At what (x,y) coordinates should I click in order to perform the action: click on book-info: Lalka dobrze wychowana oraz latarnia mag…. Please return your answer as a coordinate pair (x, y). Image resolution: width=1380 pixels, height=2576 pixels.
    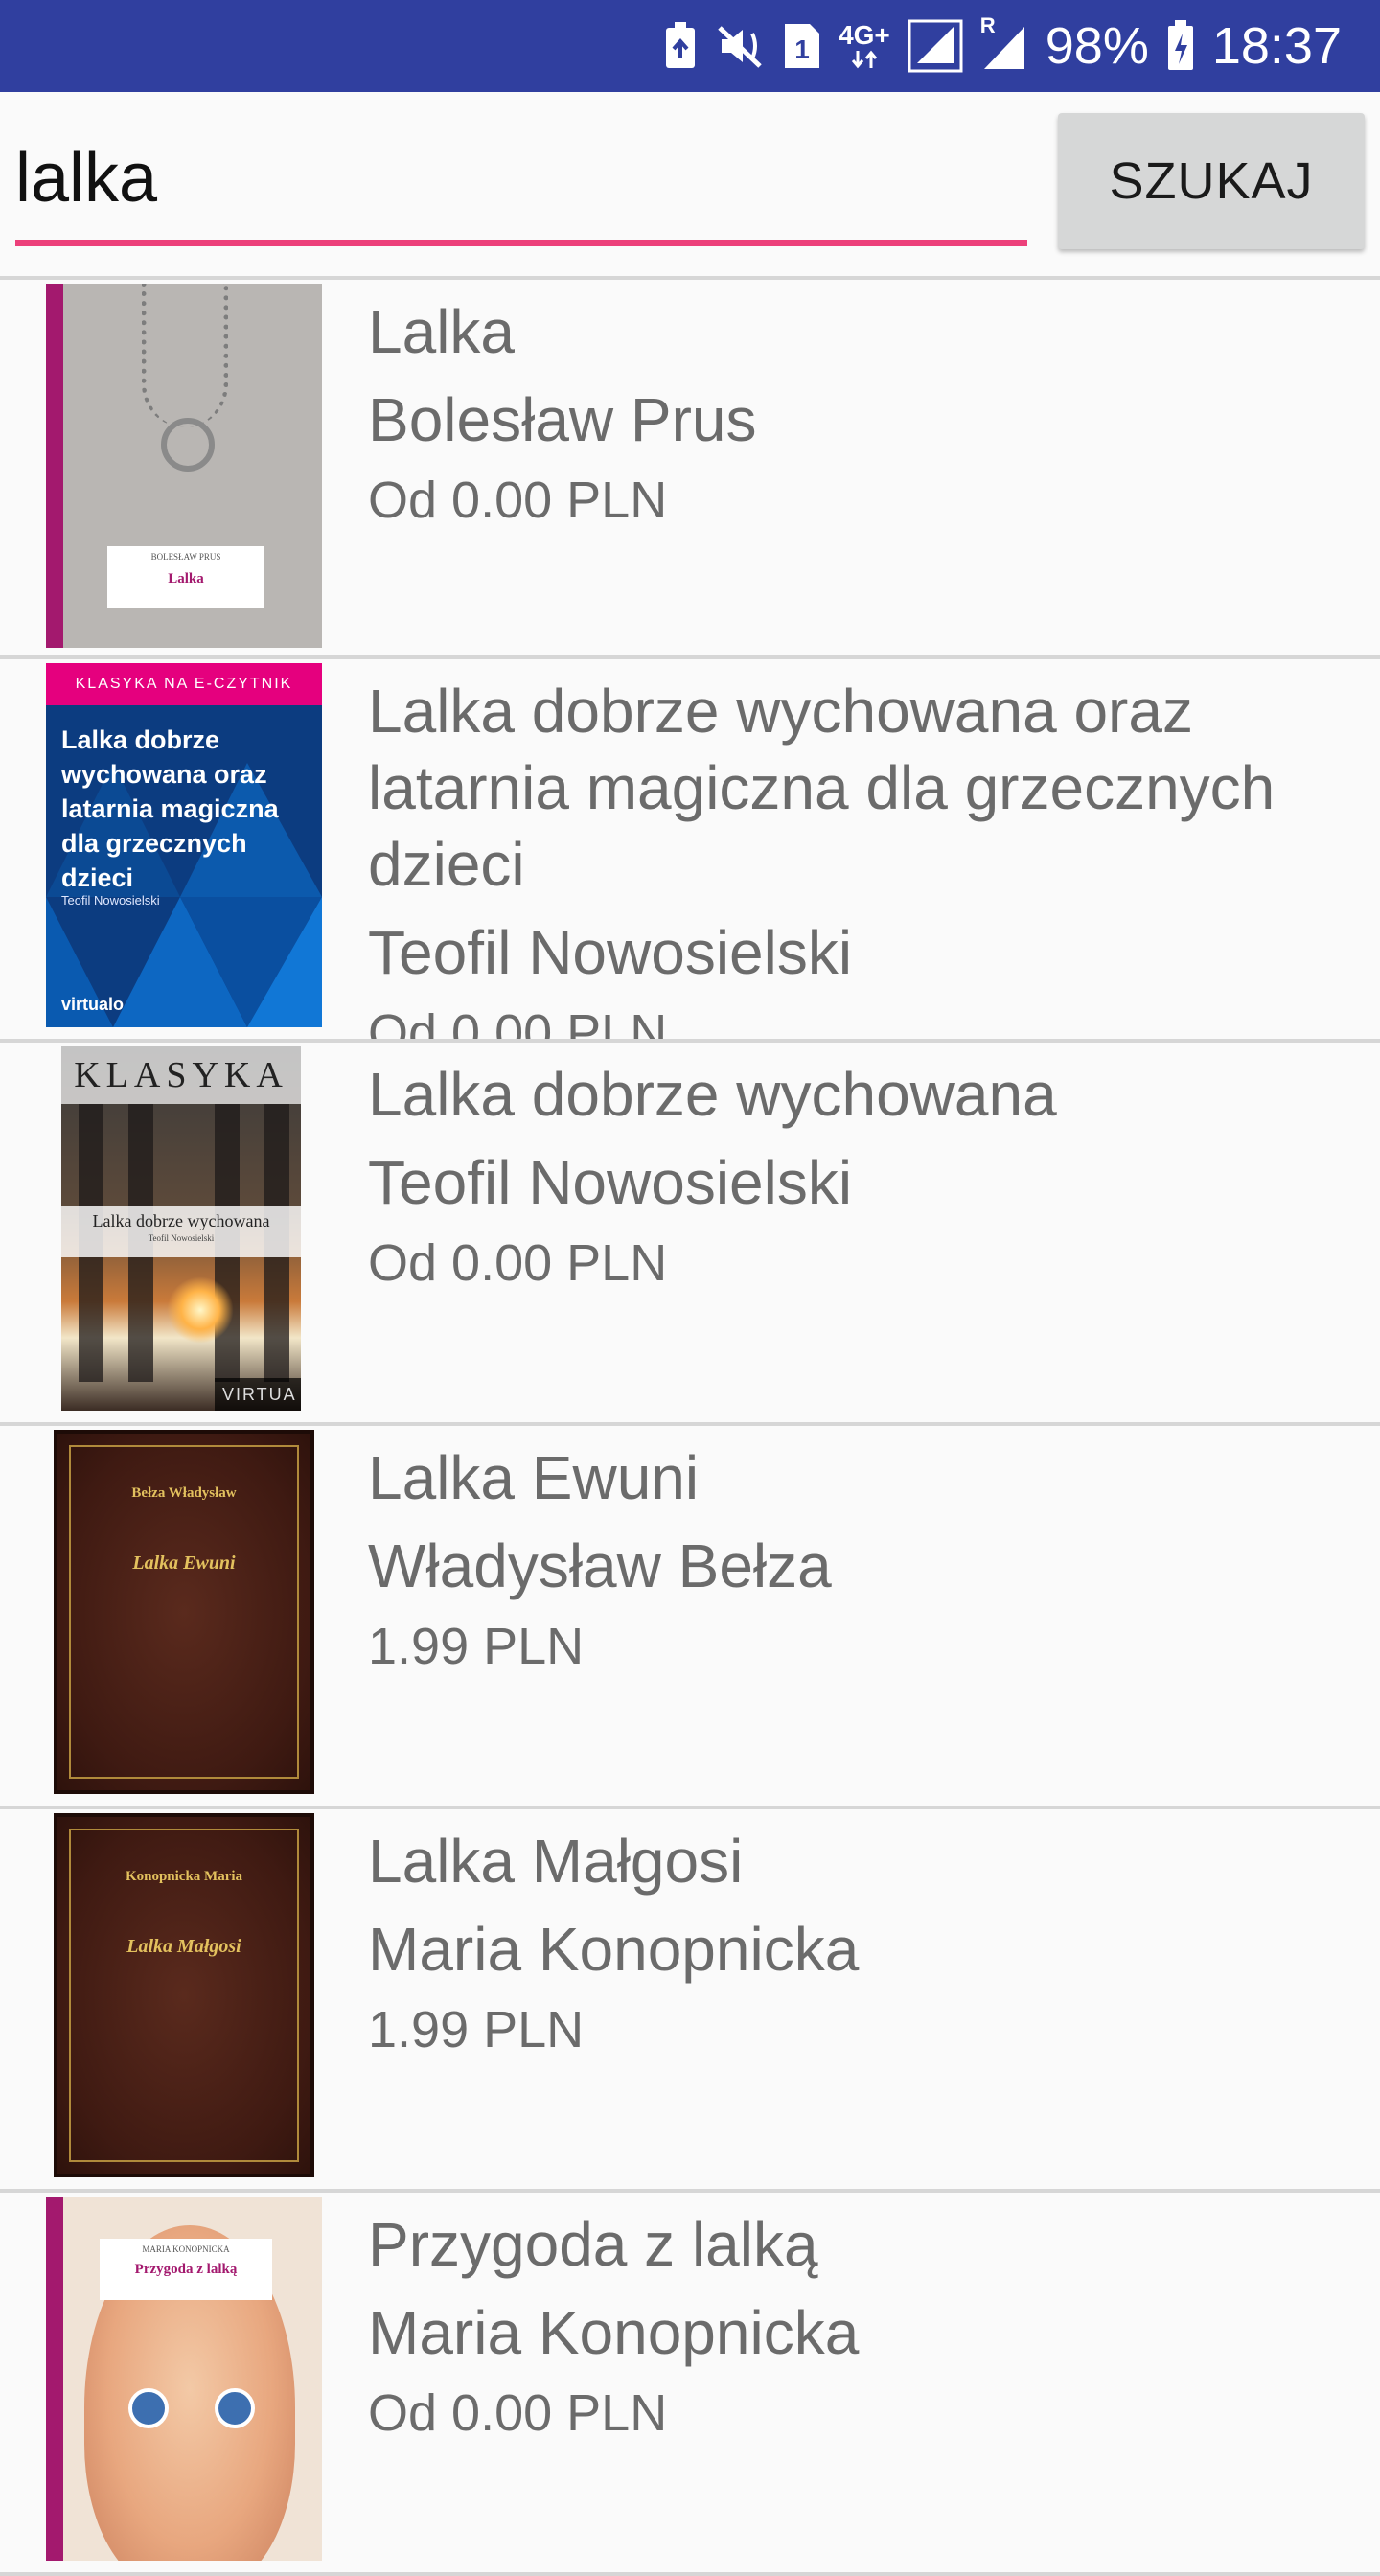
    Looking at the image, I should click on (857, 858).